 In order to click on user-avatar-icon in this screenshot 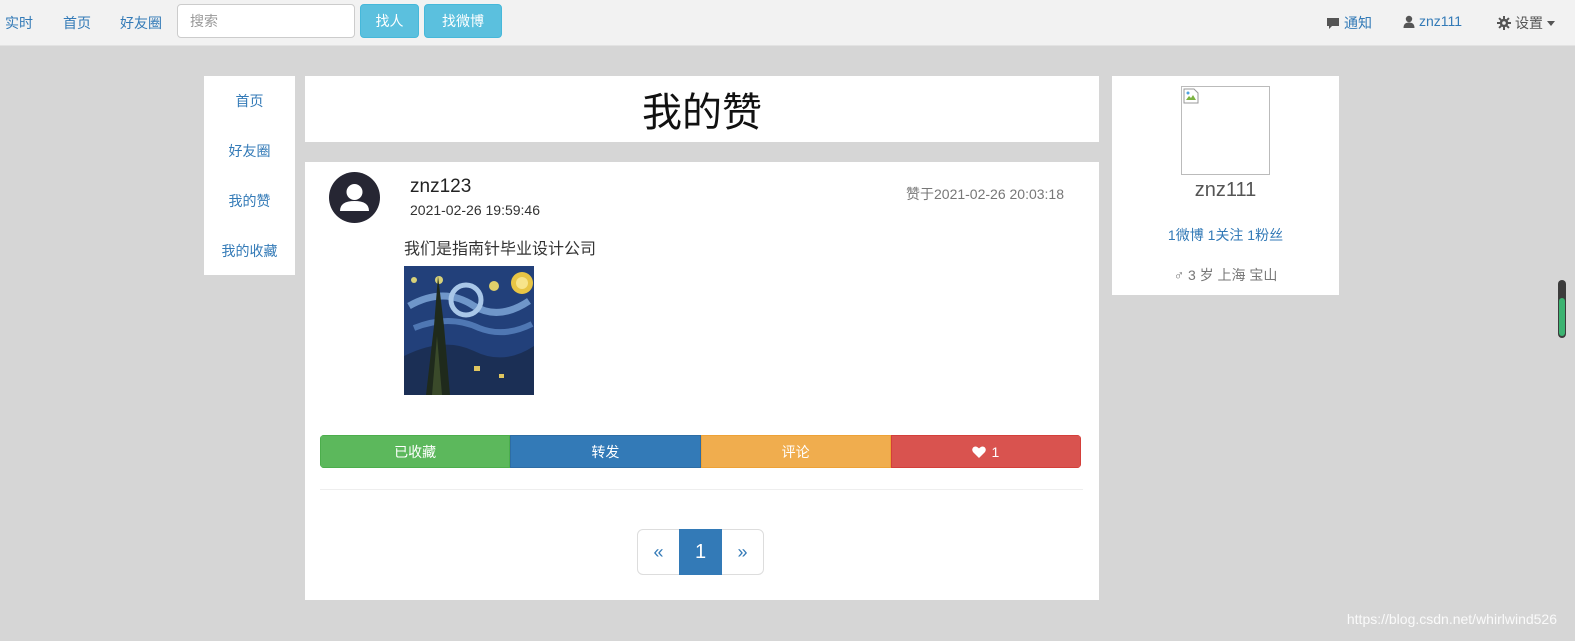, I will do `click(354, 197)`.